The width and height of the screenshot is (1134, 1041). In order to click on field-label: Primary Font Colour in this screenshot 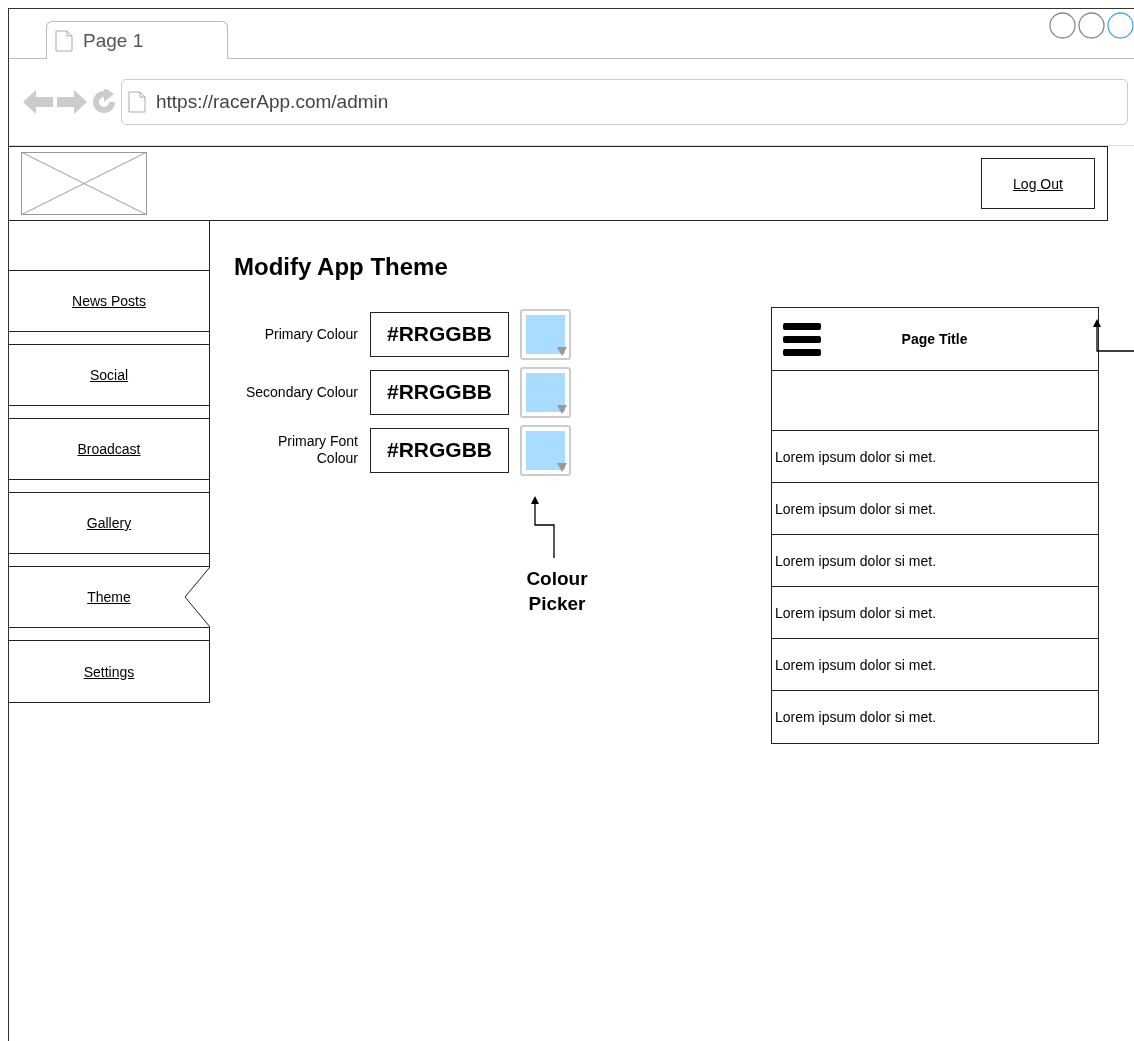, I will do `click(317, 450)`.